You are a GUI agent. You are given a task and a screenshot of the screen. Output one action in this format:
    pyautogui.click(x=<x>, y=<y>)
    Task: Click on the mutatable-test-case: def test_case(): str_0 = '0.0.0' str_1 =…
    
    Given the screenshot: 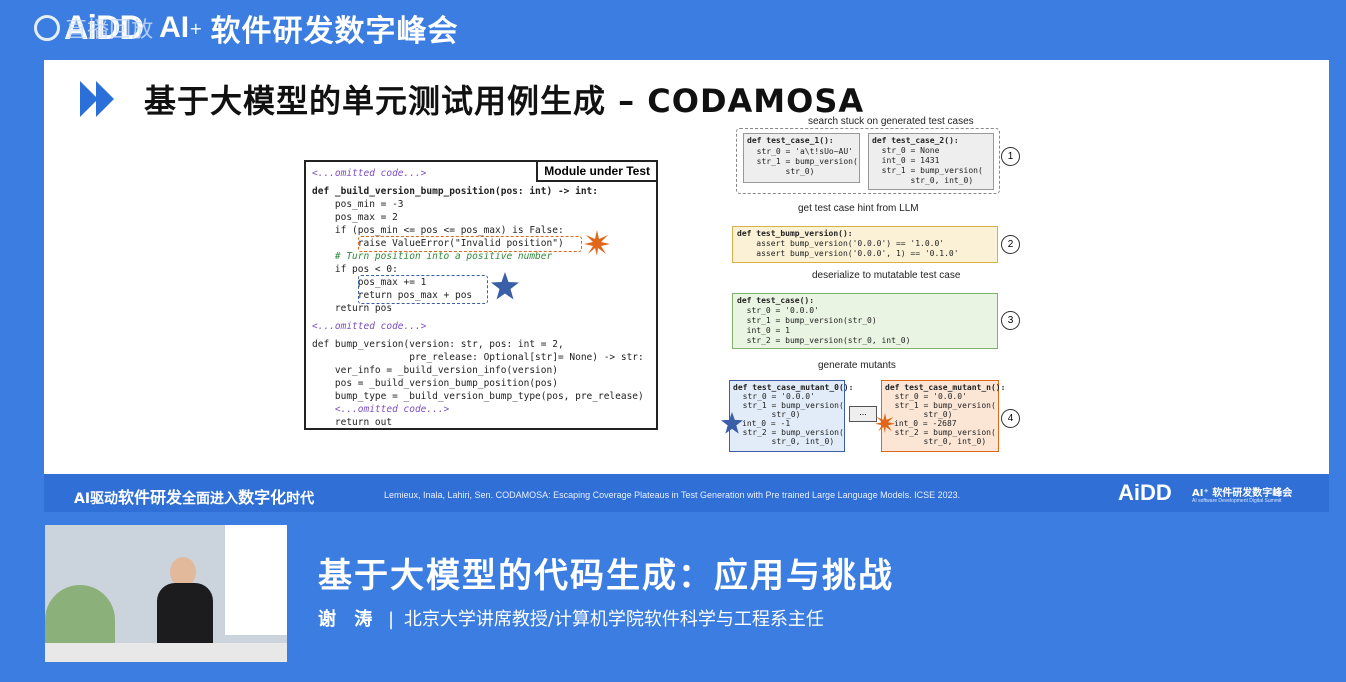 What is the action you would take?
    pyautogui.click(x=865, y=321)
    